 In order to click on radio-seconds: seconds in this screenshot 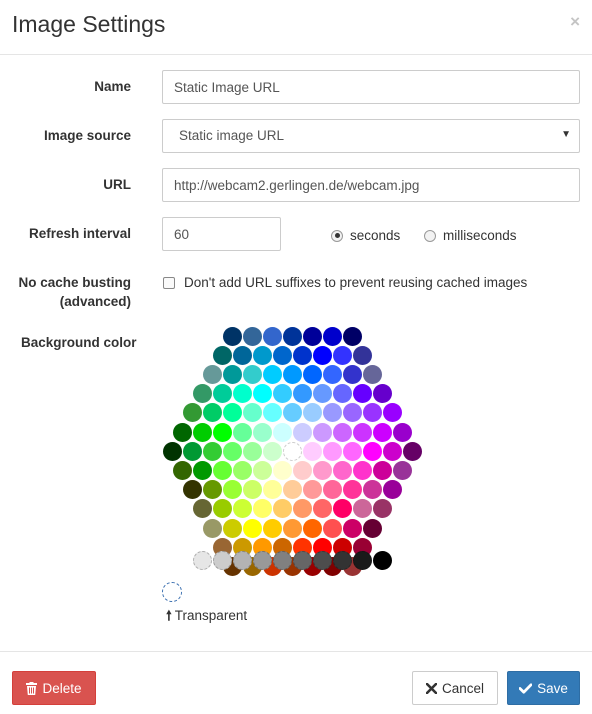, I will do `click(365, 235)`.